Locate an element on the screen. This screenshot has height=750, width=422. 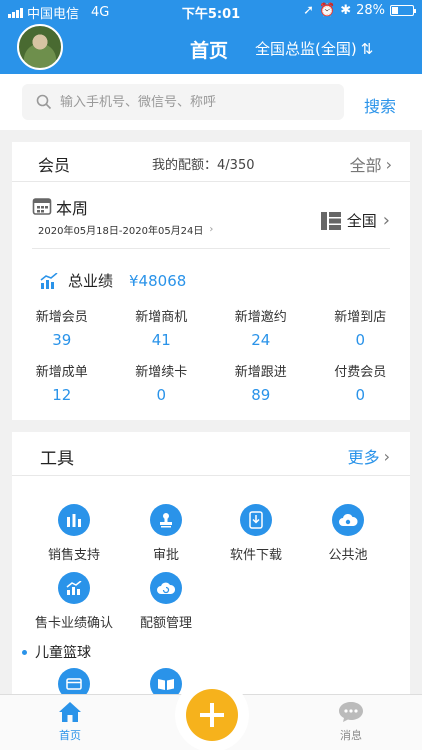
search-input is located at coordinates (195, 102).